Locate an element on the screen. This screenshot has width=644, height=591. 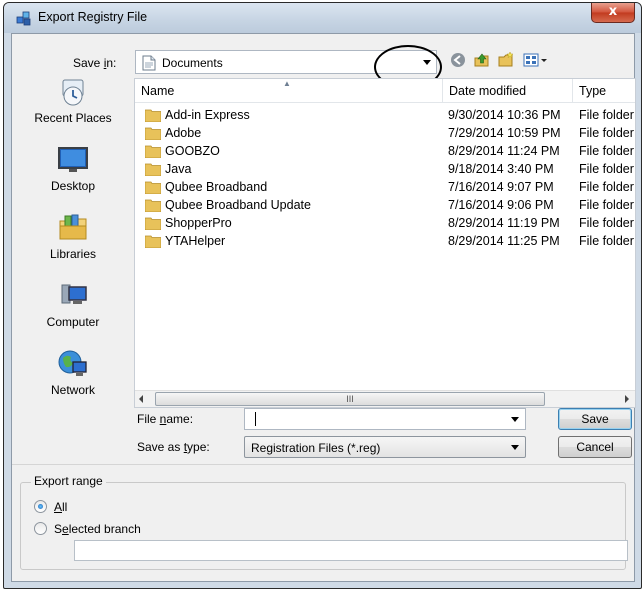
back-icon is located at coordinates (458, 61).